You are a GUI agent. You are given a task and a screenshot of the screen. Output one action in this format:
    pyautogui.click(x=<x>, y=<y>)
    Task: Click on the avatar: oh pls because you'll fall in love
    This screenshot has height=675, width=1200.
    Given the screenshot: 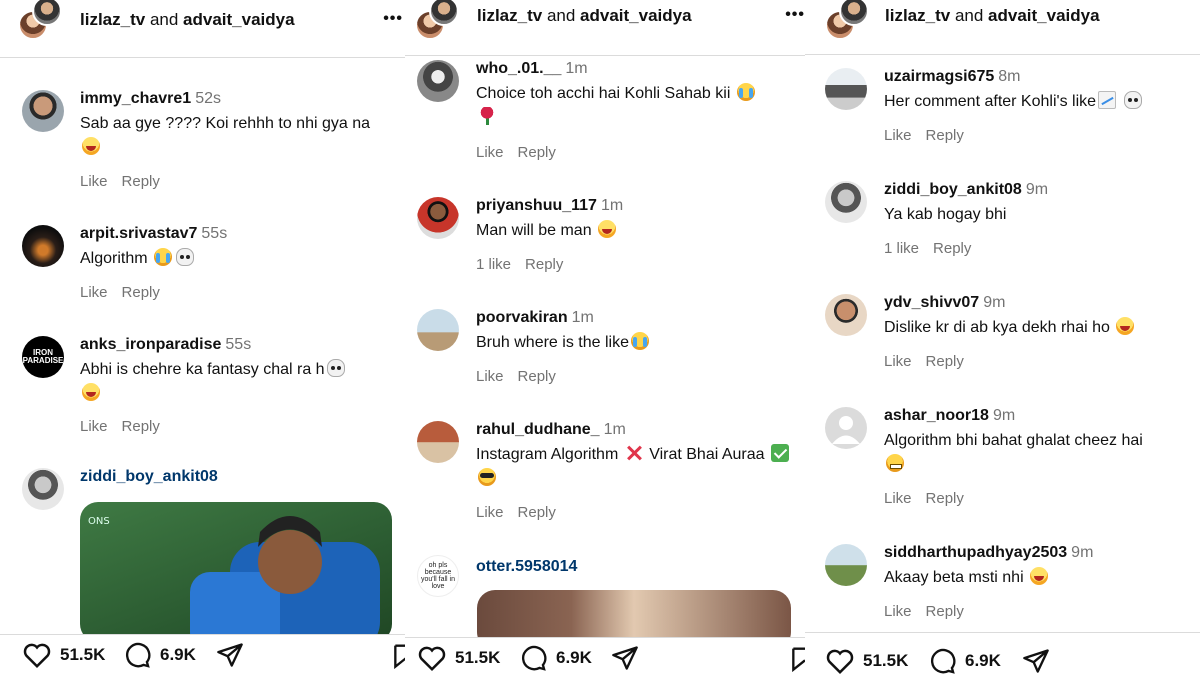 What is the action you would take?
    pyautogui.click(x=438, y=576)
    